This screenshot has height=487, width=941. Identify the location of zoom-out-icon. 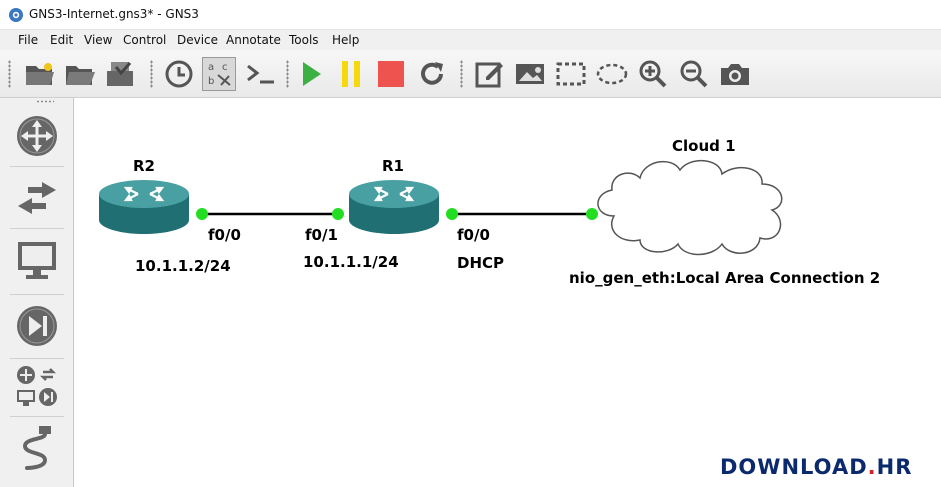
(694, 74).